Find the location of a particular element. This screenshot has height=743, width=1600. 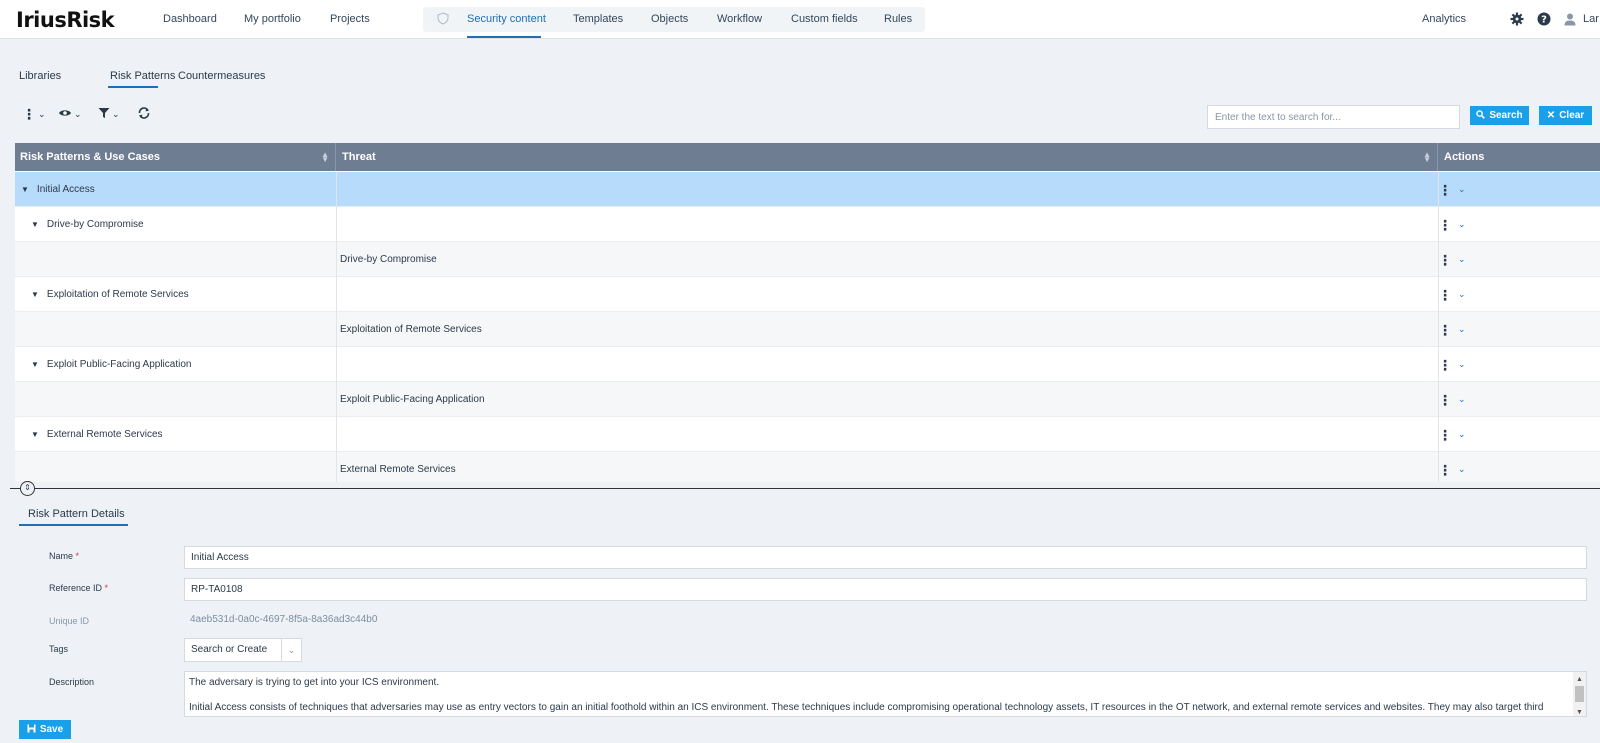

nav-dashboard: Dashboard is located at coordinates (190, 19).